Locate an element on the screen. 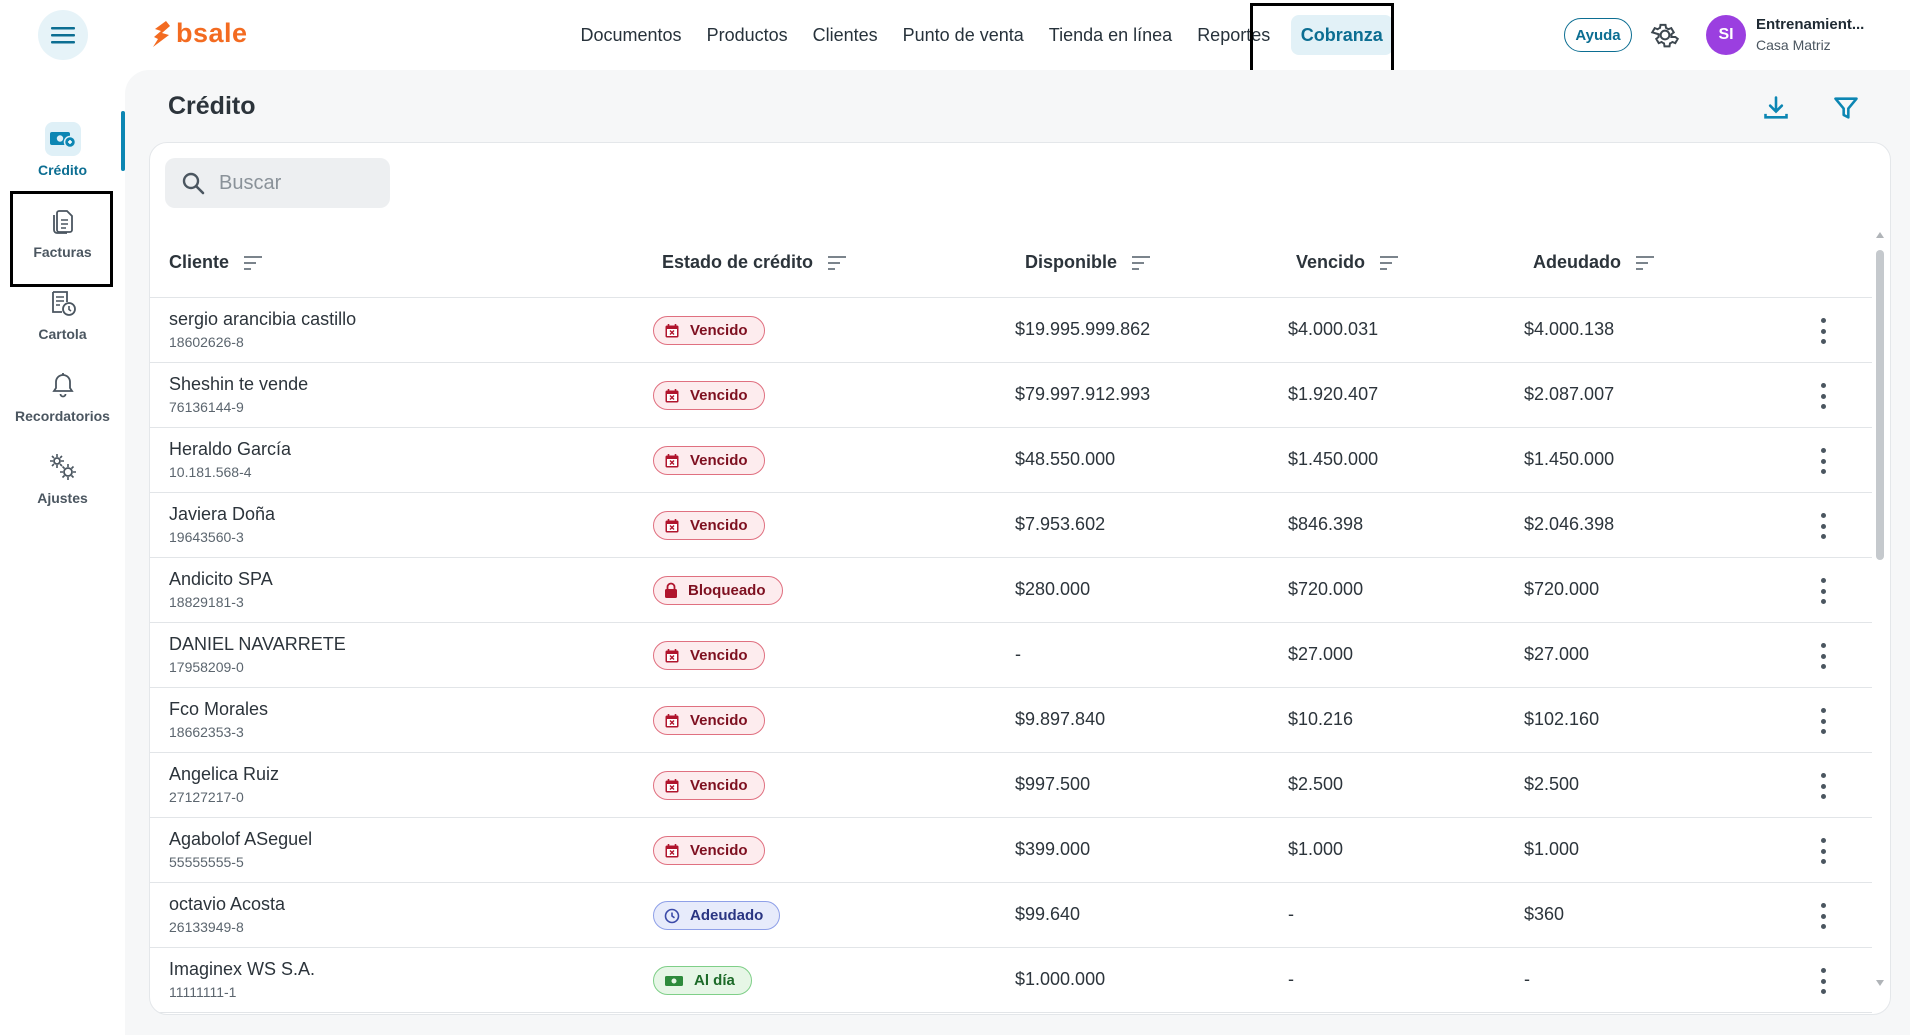  nav-documentos: Documentos is located at coordinates (631, 35).